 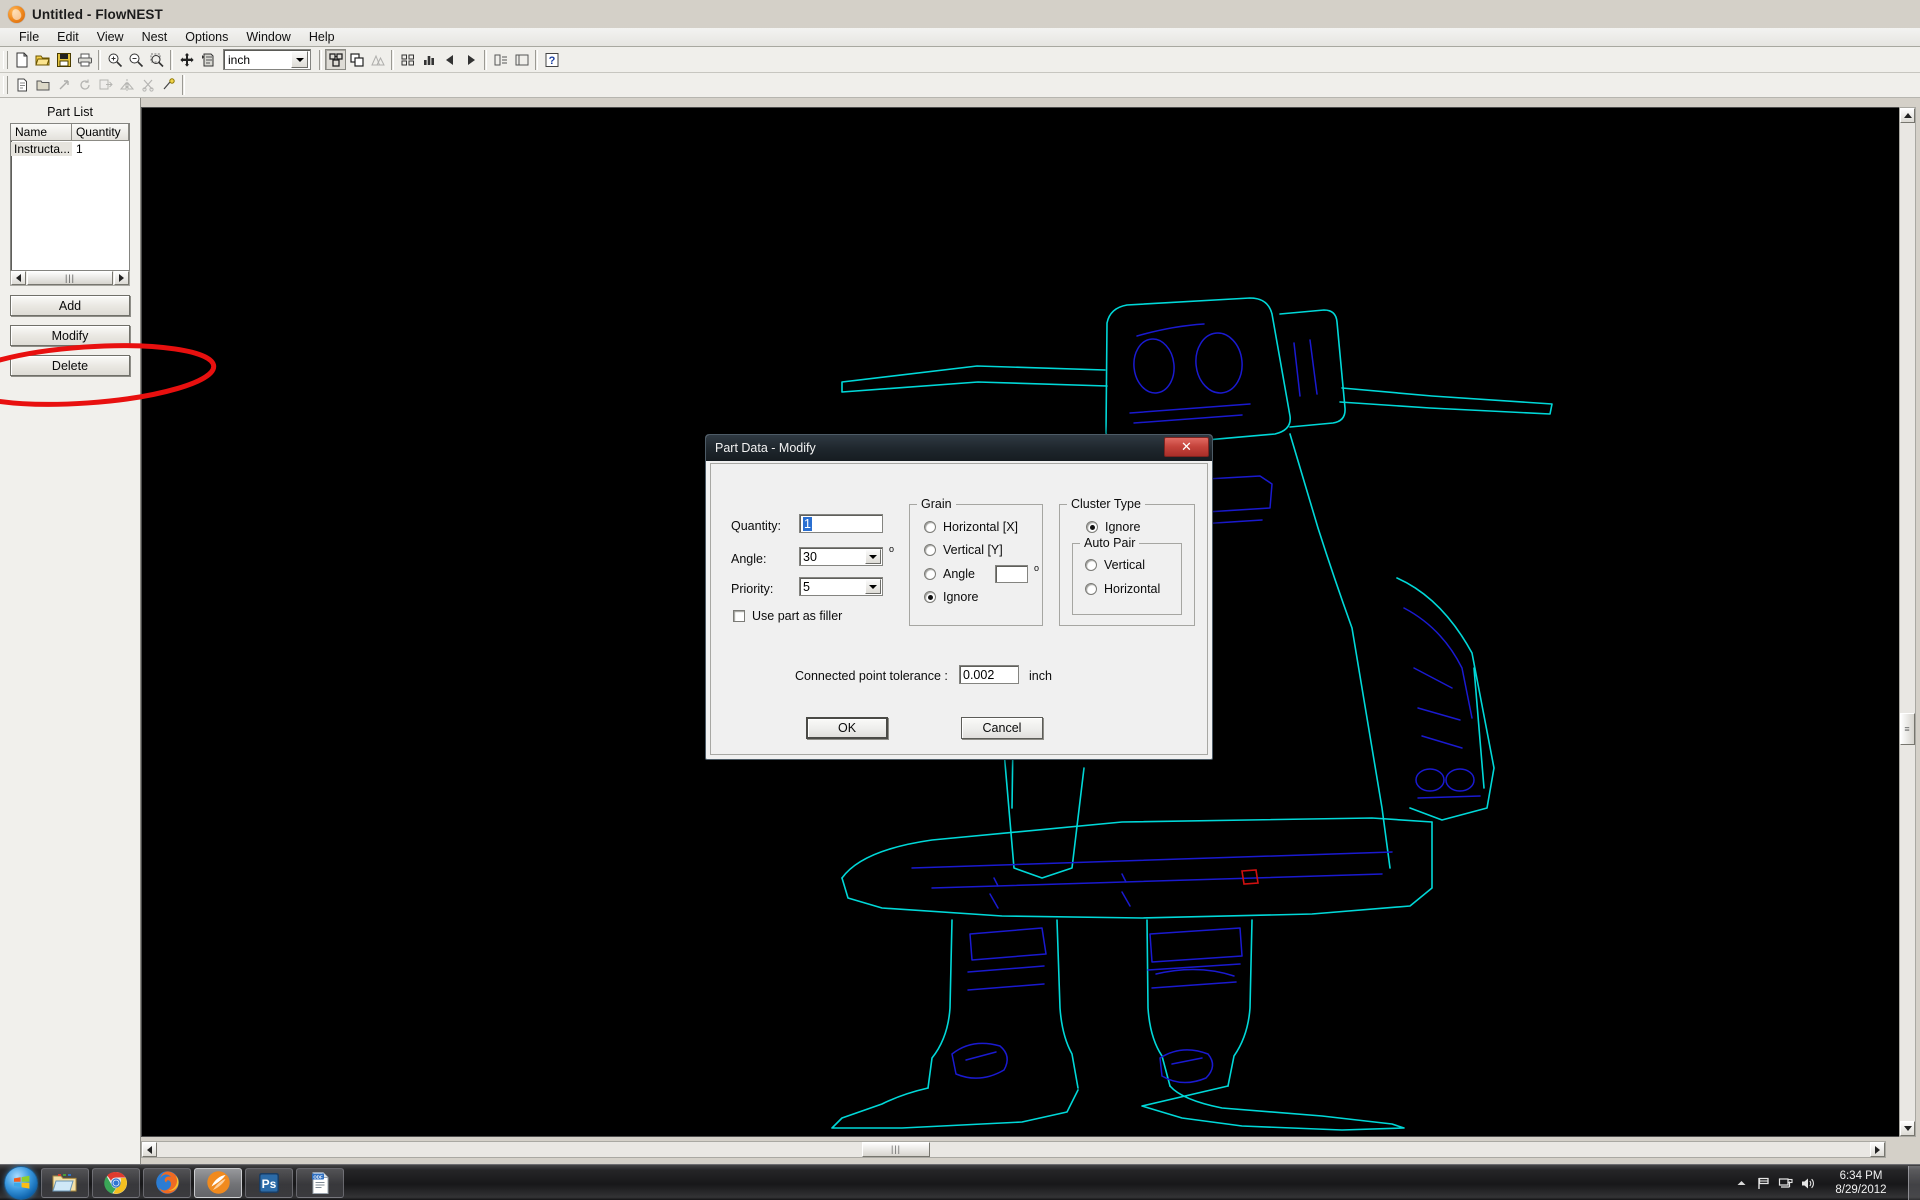 What do you see at coordinates (42, 59) in the screenshot?
I see `open-file-icon` at bounding box center [42, 59].